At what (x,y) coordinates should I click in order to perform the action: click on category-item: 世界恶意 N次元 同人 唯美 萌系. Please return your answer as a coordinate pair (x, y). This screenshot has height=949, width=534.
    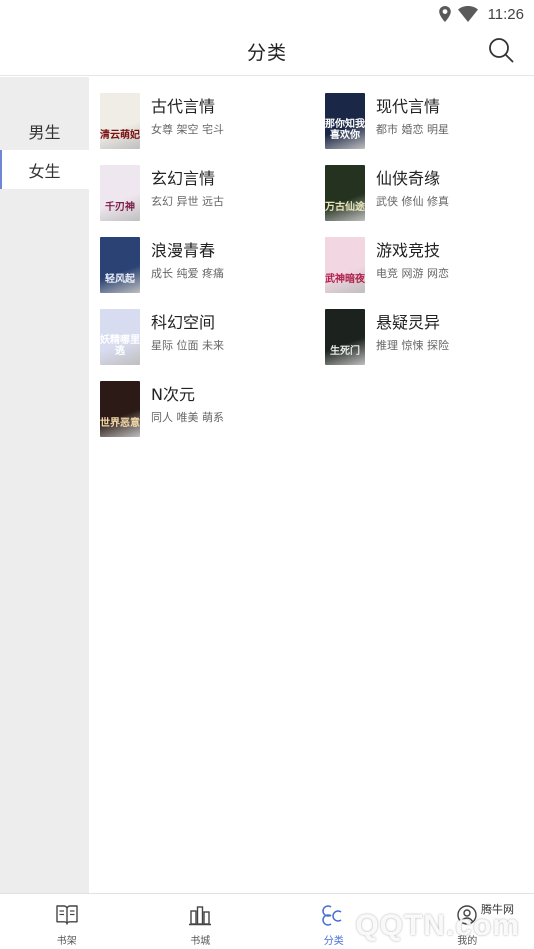
    Looking at the image, I should click on (212, 417).